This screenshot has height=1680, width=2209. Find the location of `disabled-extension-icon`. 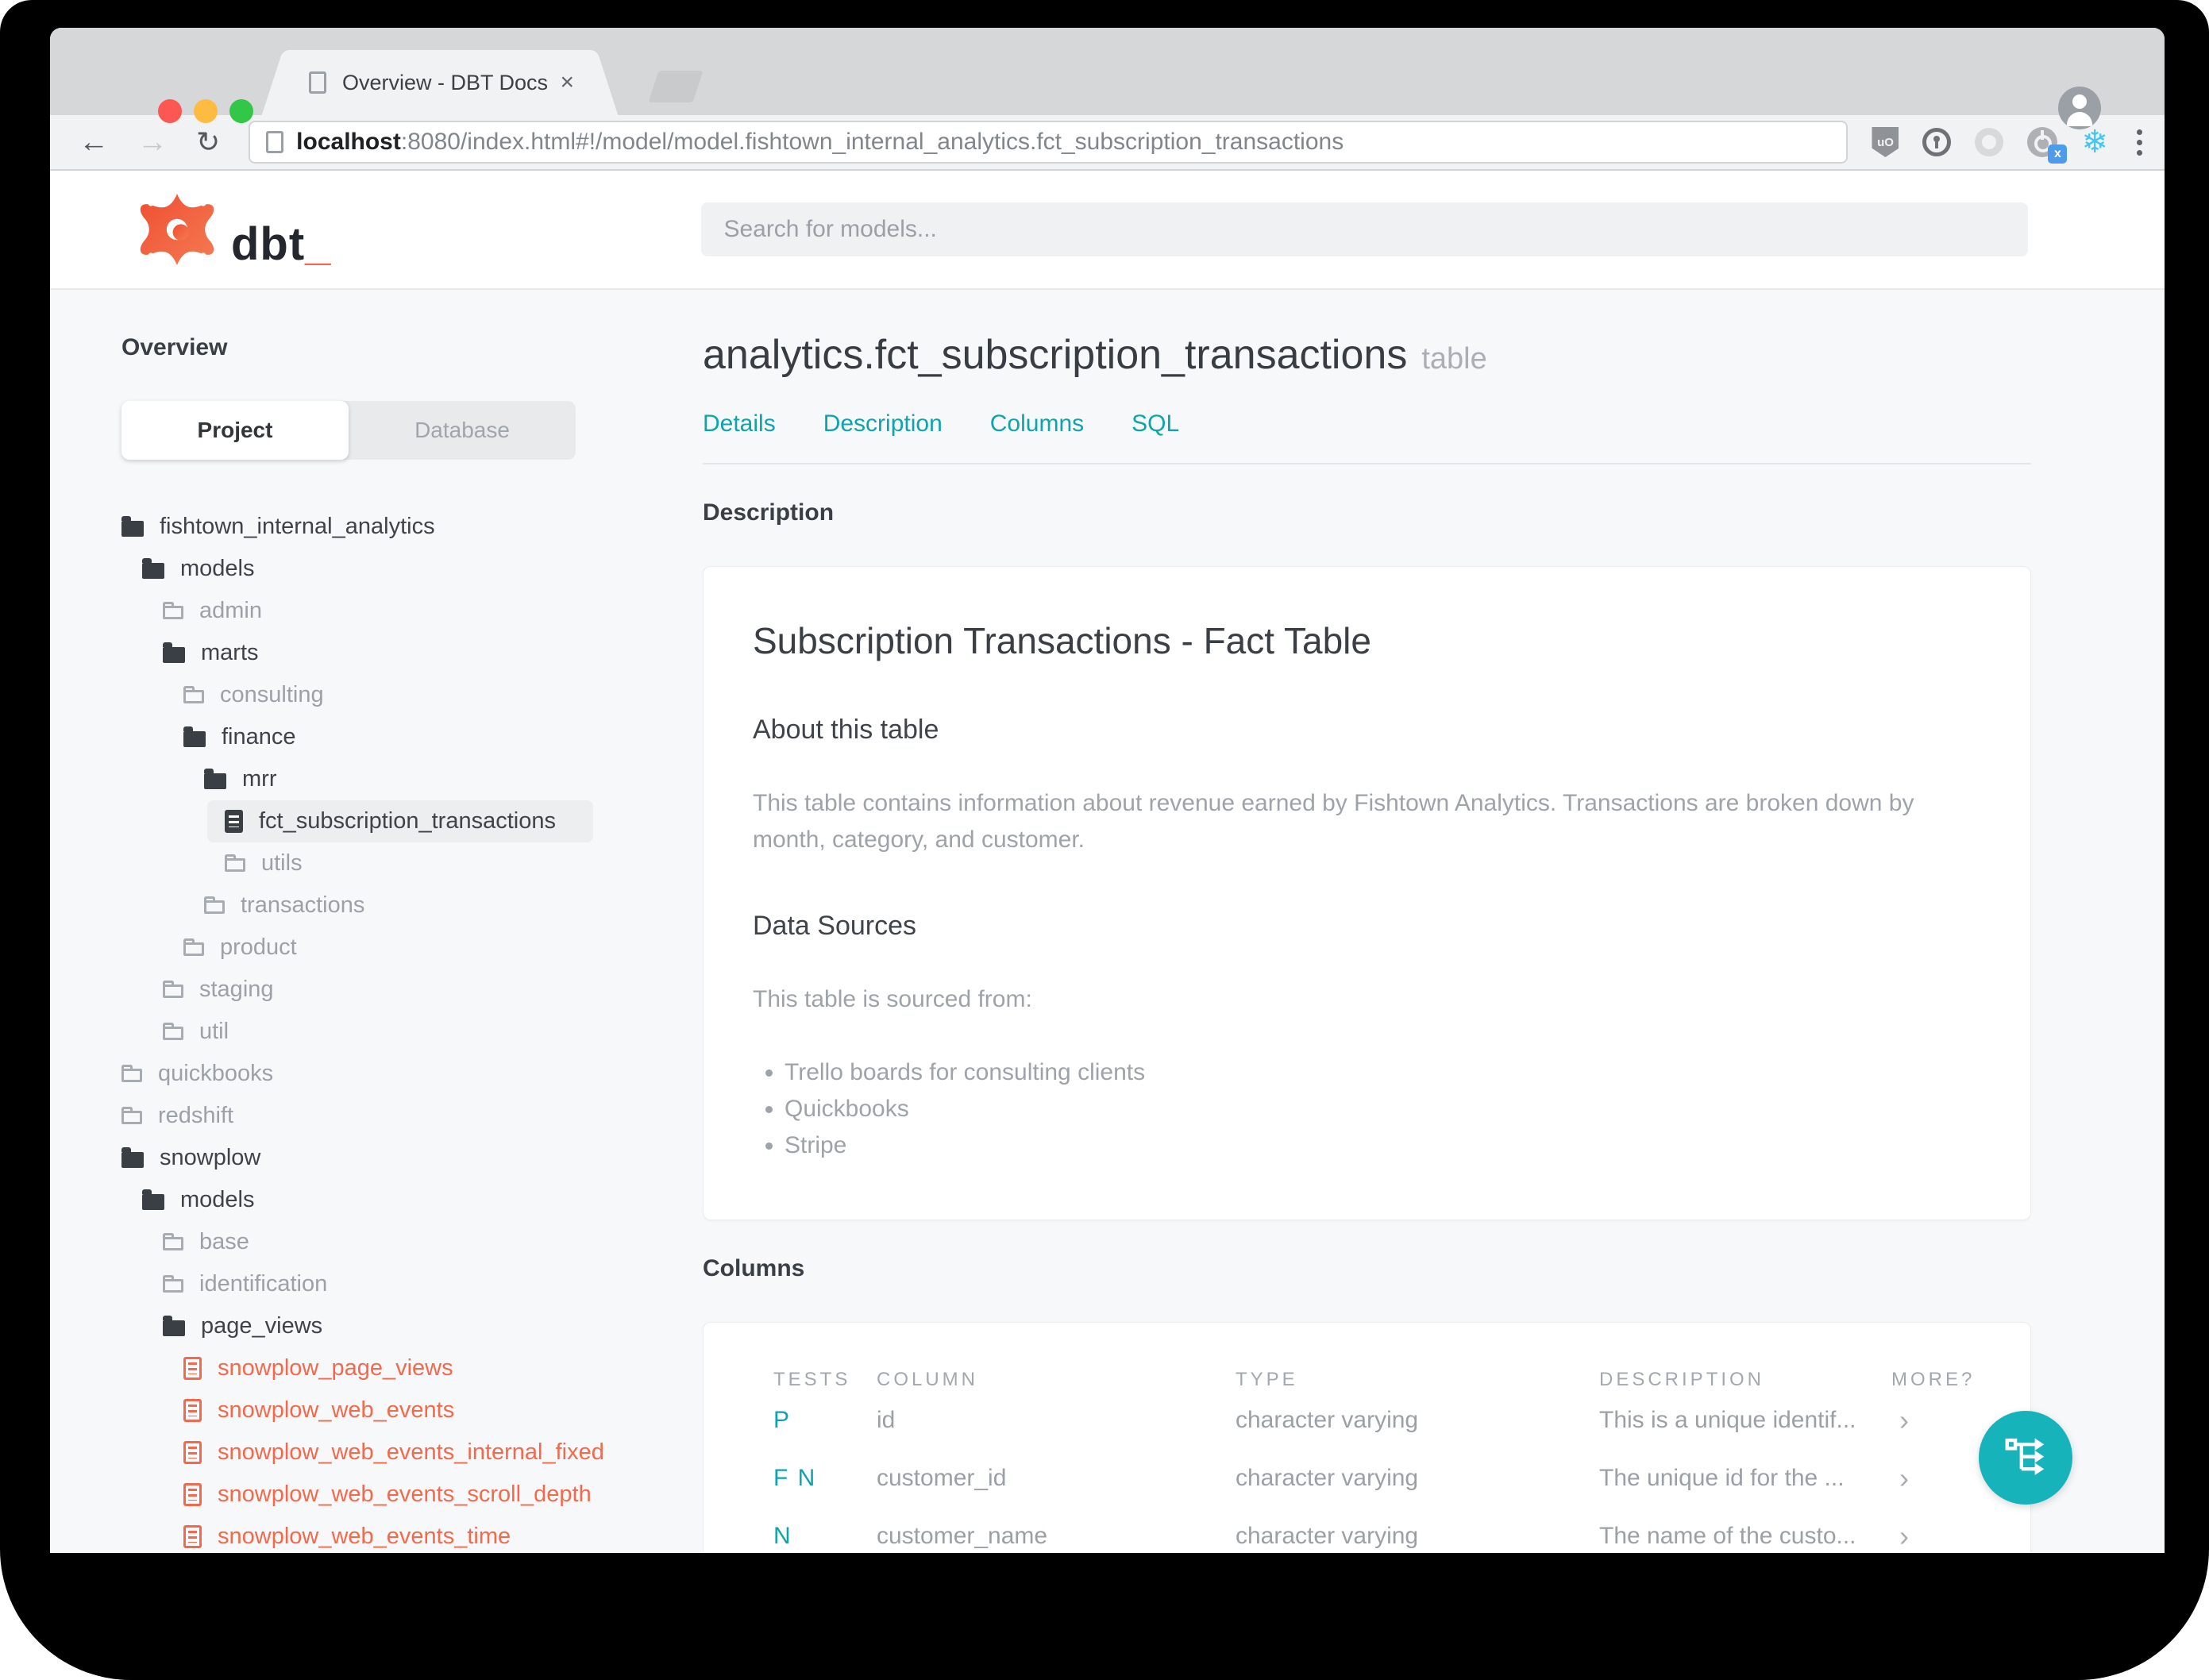

disabled-extension-icon is located at coordinates (1989, 142).